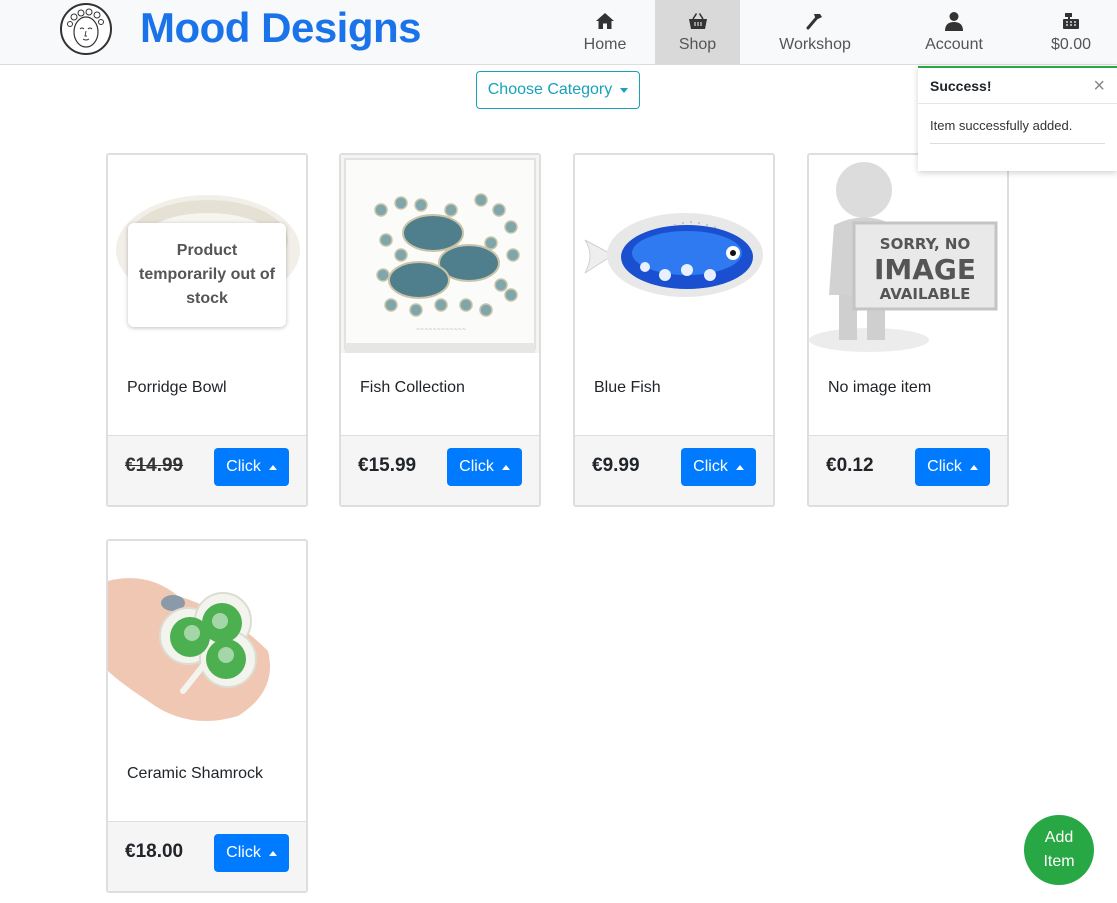 The width and height of the screenshot is (1117, 903). I want to click on logo-icon, so click(86, 29).